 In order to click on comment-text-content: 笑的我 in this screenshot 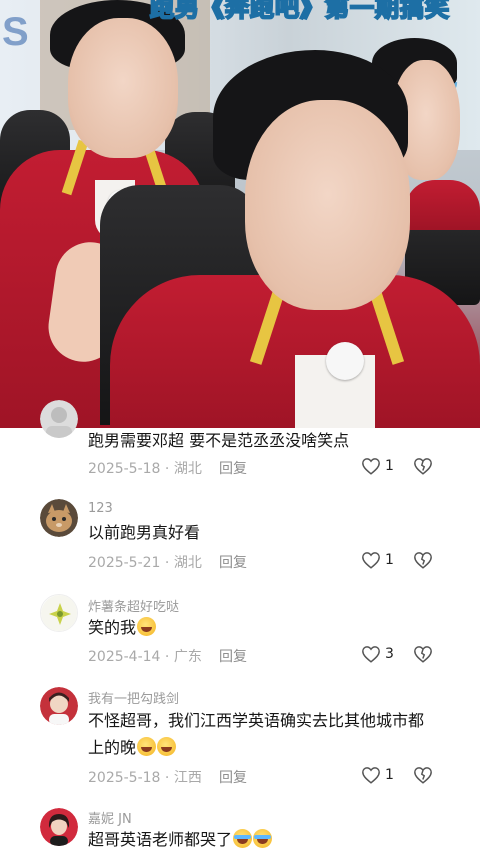, I will do `click(112, 627)`.